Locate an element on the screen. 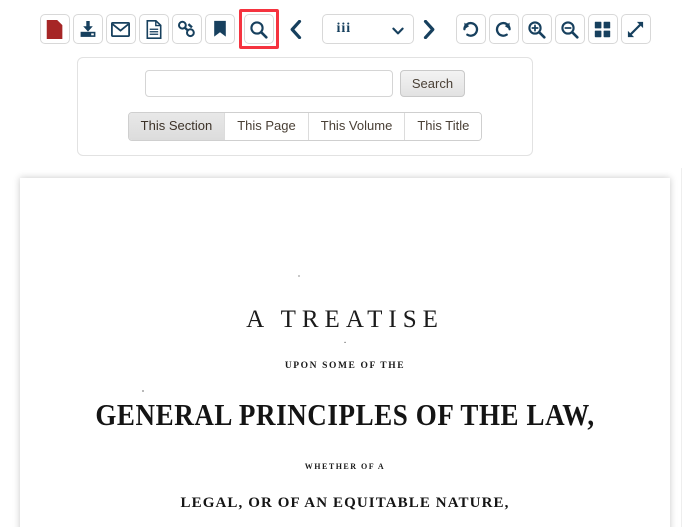 This screenshot has height=527, width=690. pdf-file-icon: A is located at coordinates (54, 29).